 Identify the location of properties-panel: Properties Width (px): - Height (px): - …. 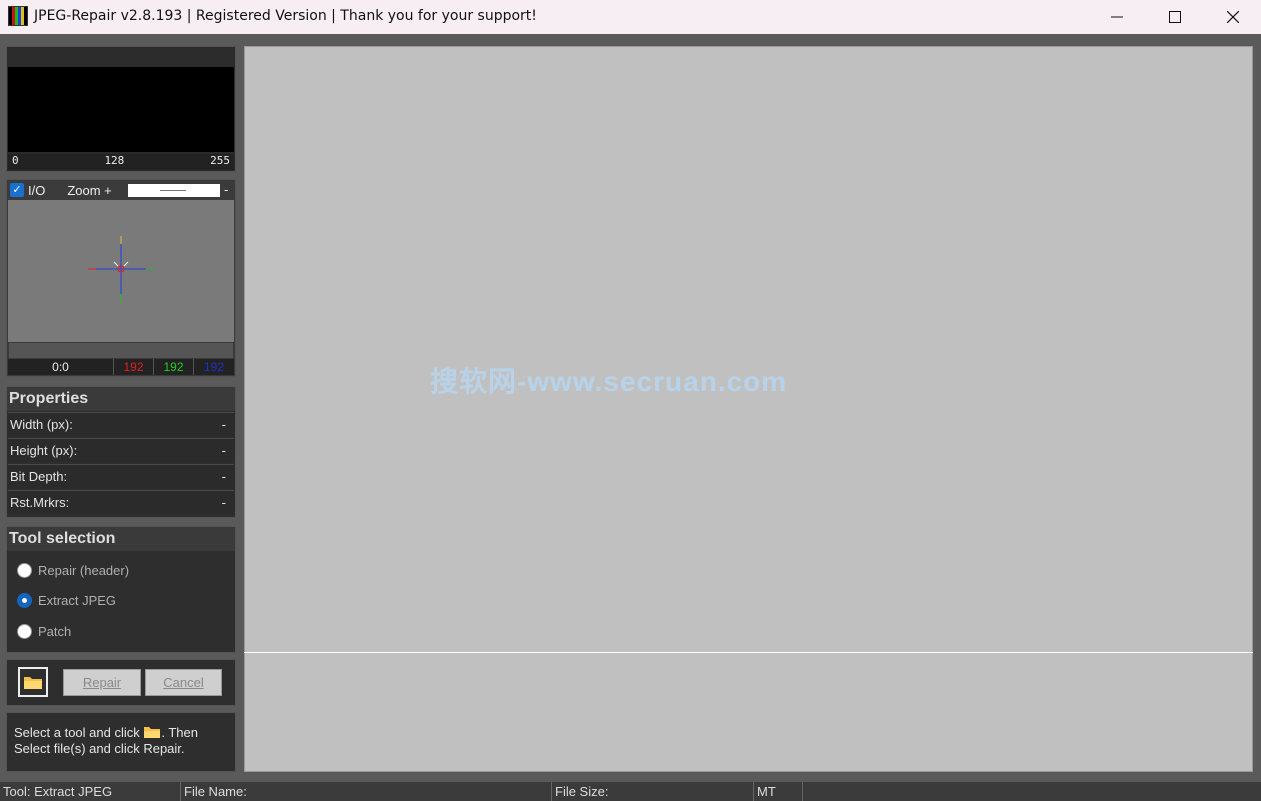
(121, 452).